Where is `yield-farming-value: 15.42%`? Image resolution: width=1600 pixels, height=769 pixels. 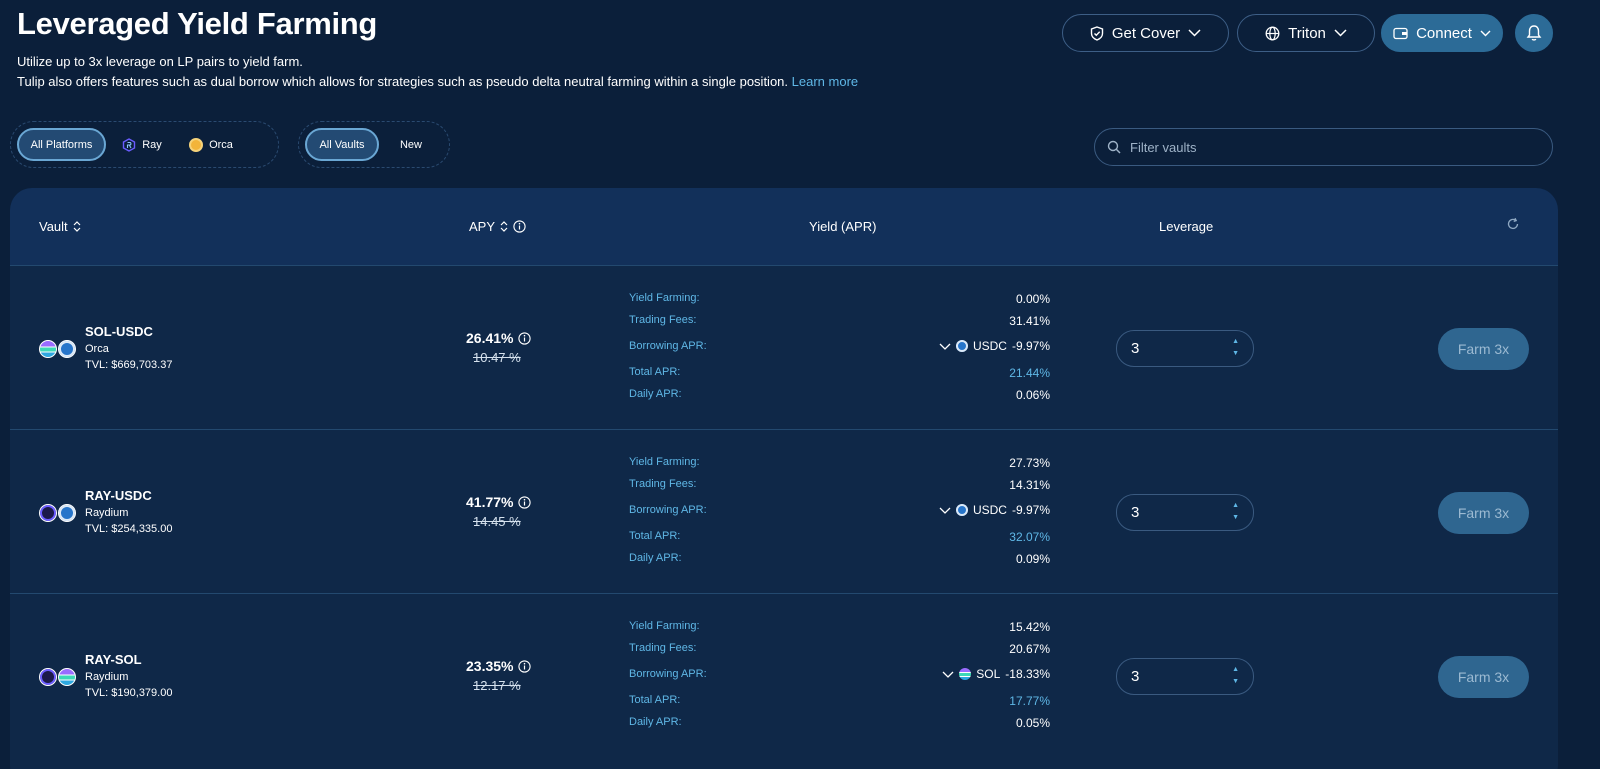
yield-farming-value: 15.42% is located at coordinates (1029, 627).